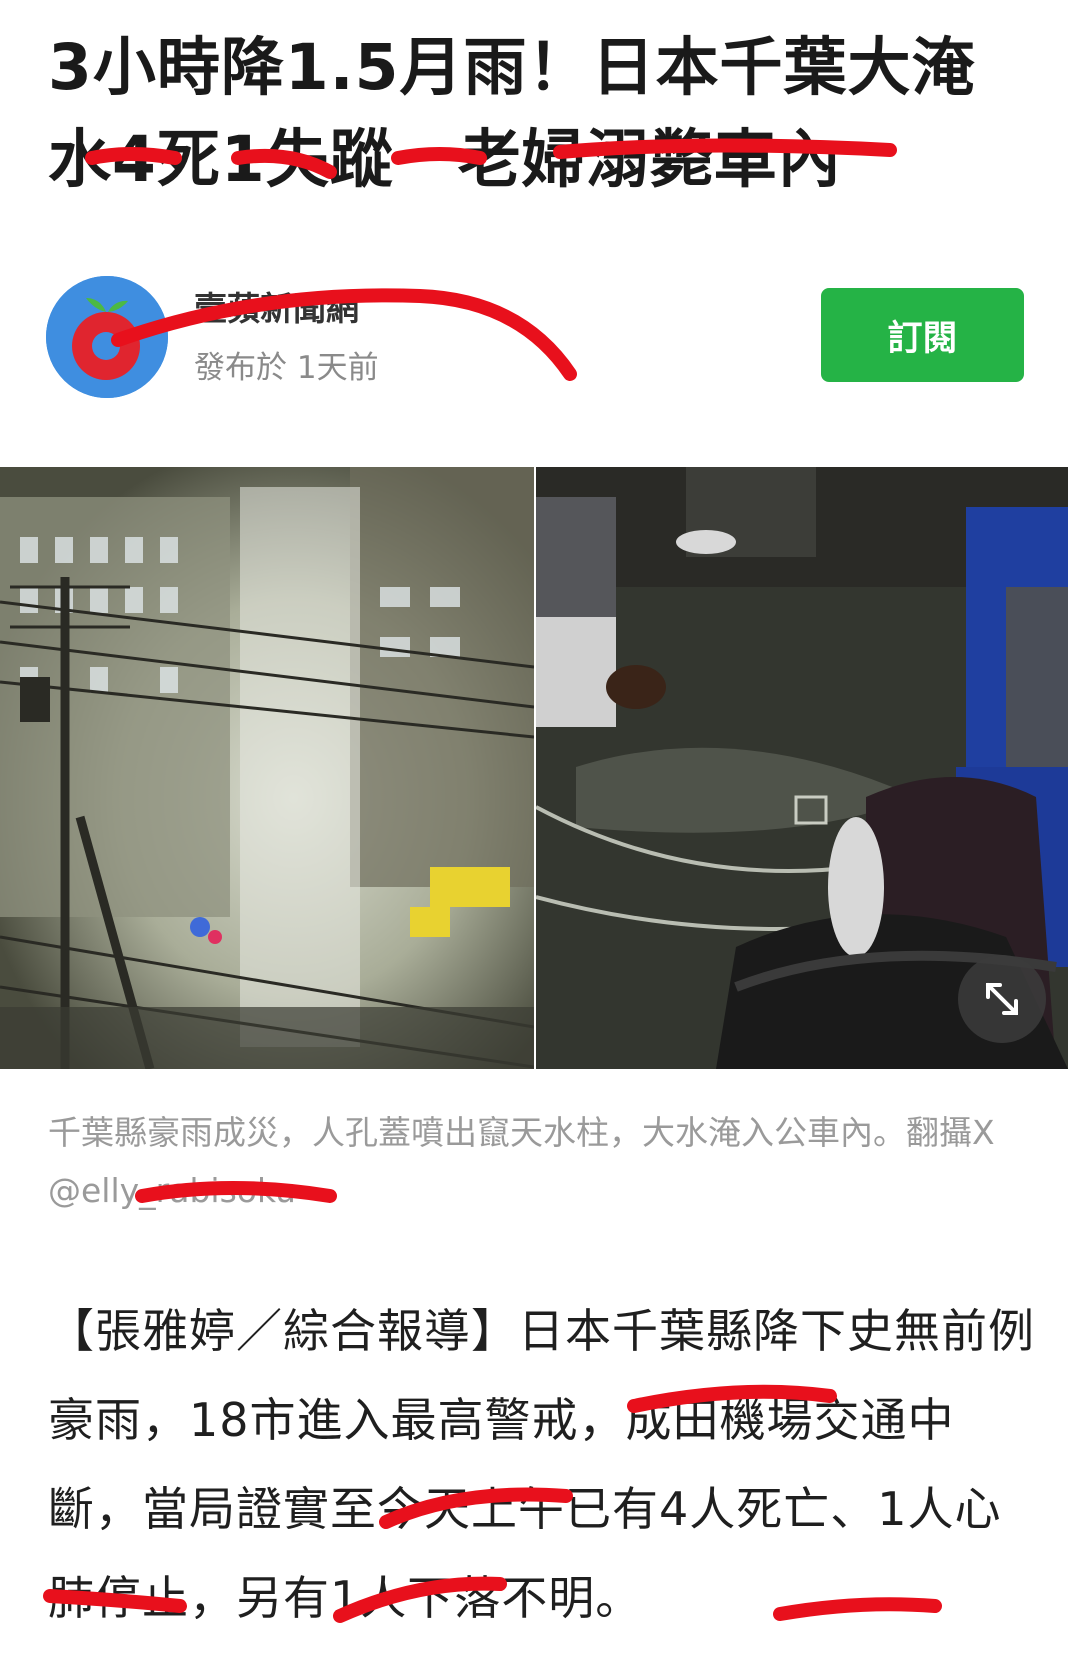  I want to click on expand-icon, so click(1002, 999).